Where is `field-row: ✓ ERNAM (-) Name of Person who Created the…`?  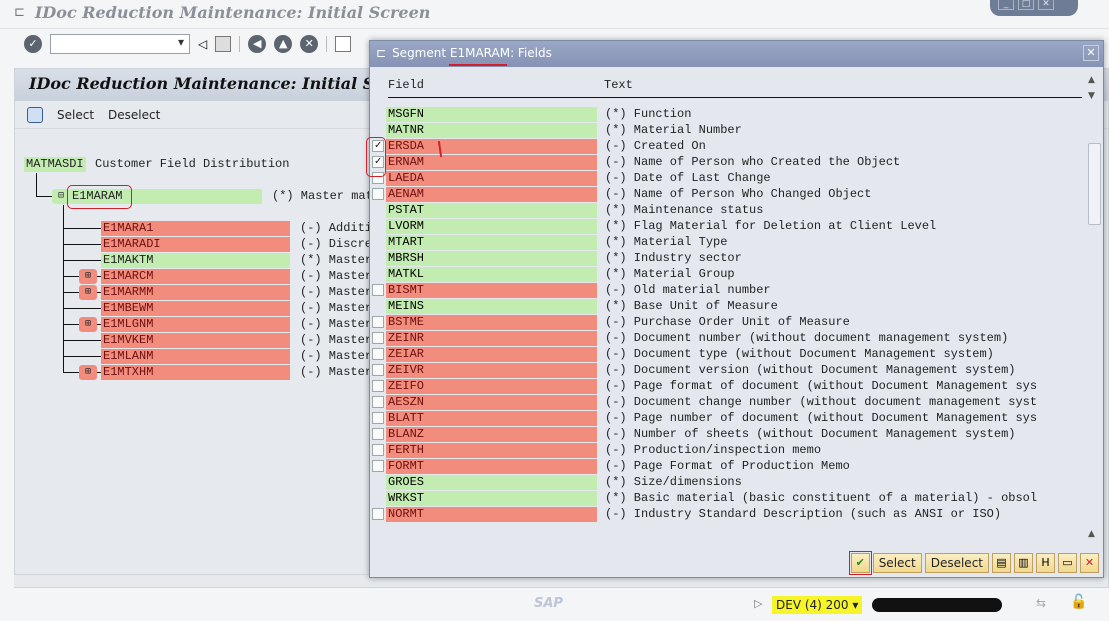
field-row: ✓ ERNAM (-) Name of Person who Created the… is located at coordinates (720, 163).